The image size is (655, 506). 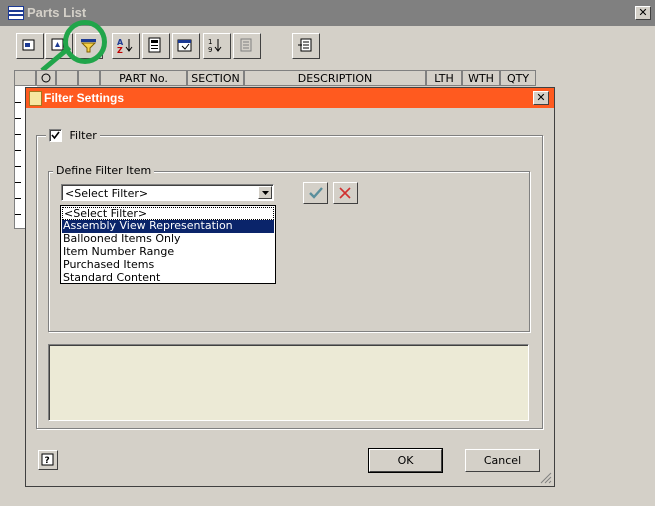 I want to click on svg-text: 1, so click(x=210, y=42).